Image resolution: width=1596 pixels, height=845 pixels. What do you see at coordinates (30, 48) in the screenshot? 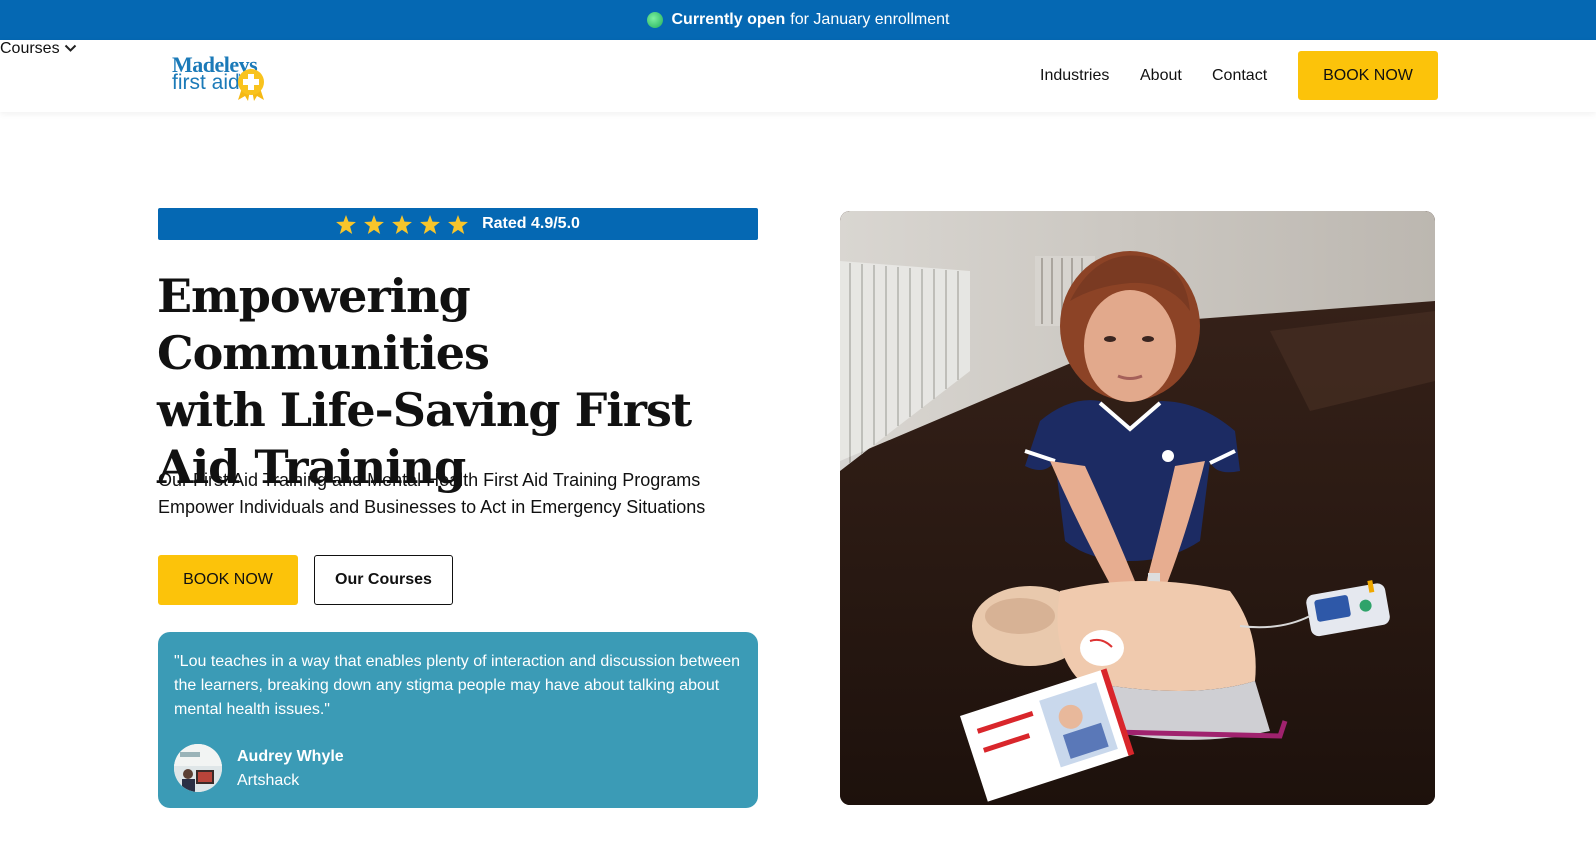
I see `nav-courses-label: Courses` at bounding box center [30, 48].